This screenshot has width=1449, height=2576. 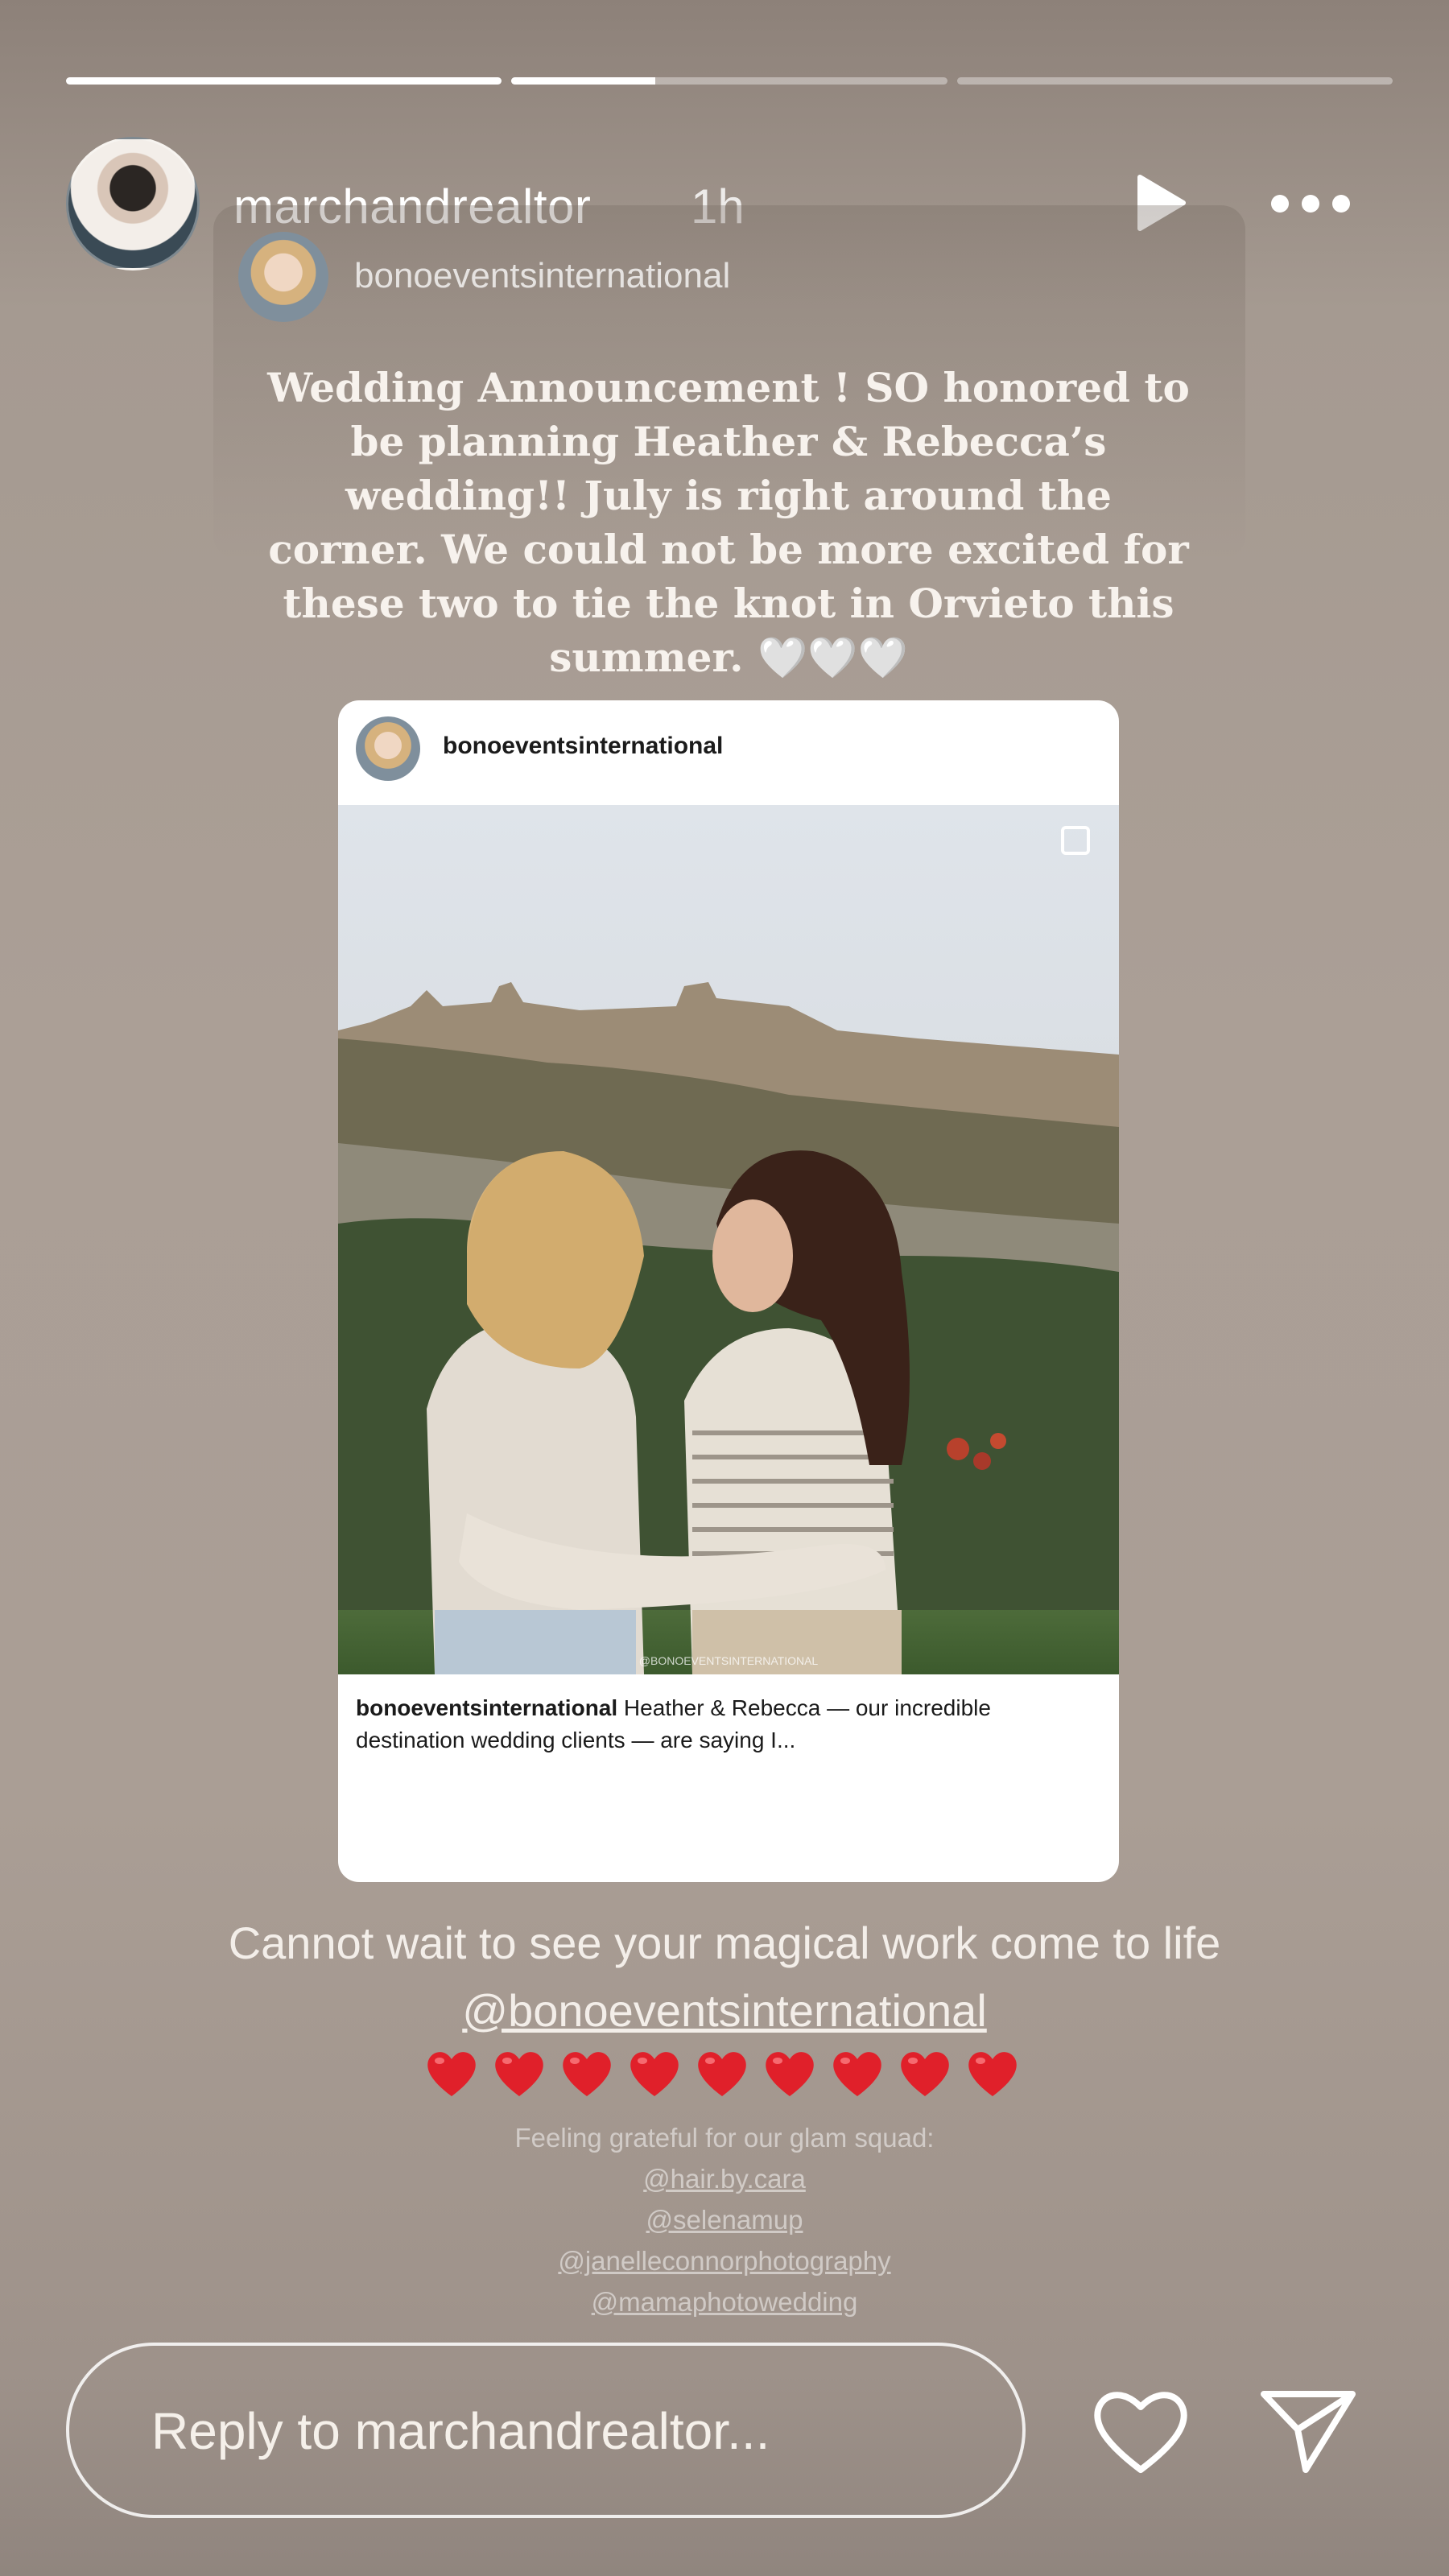 I want to click on like-heart-icon, so click(x=1140, y=2431).